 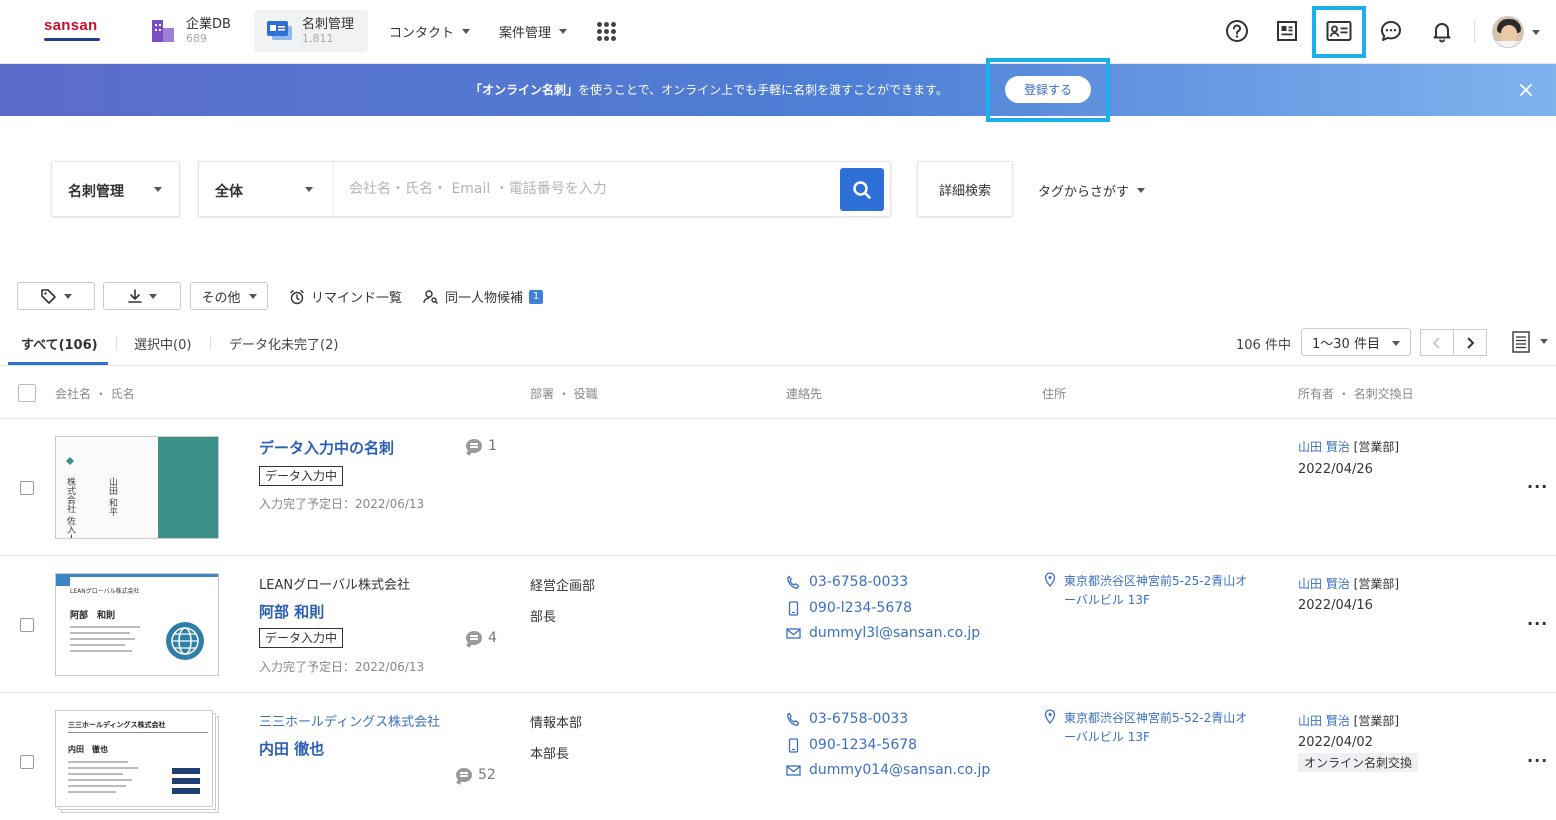 I want to click on mobile-link: 090-l234-5678, so click(x=849, y=608).